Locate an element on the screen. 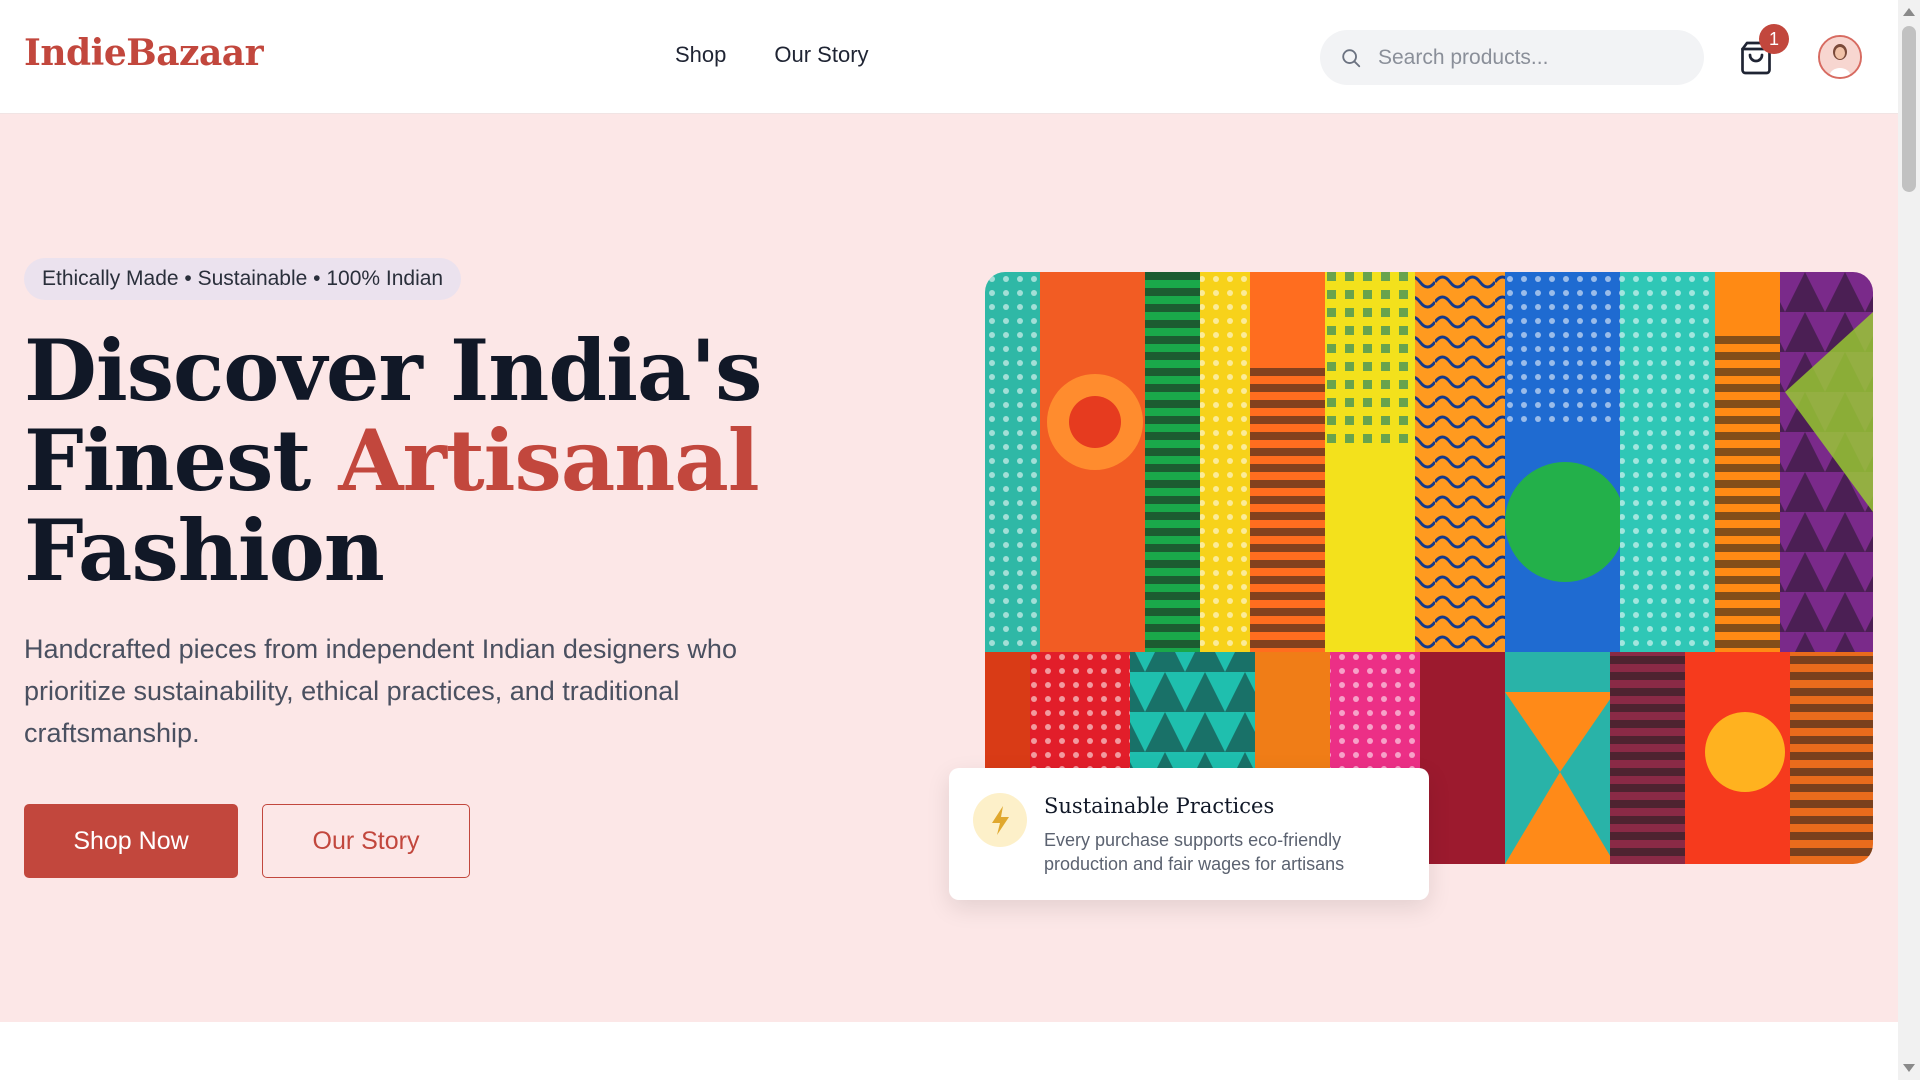 Image resolution: width=1920 pixels, height=1080 pixels. headline-accent-word: Artisanal is located at coordinates (548, 460).